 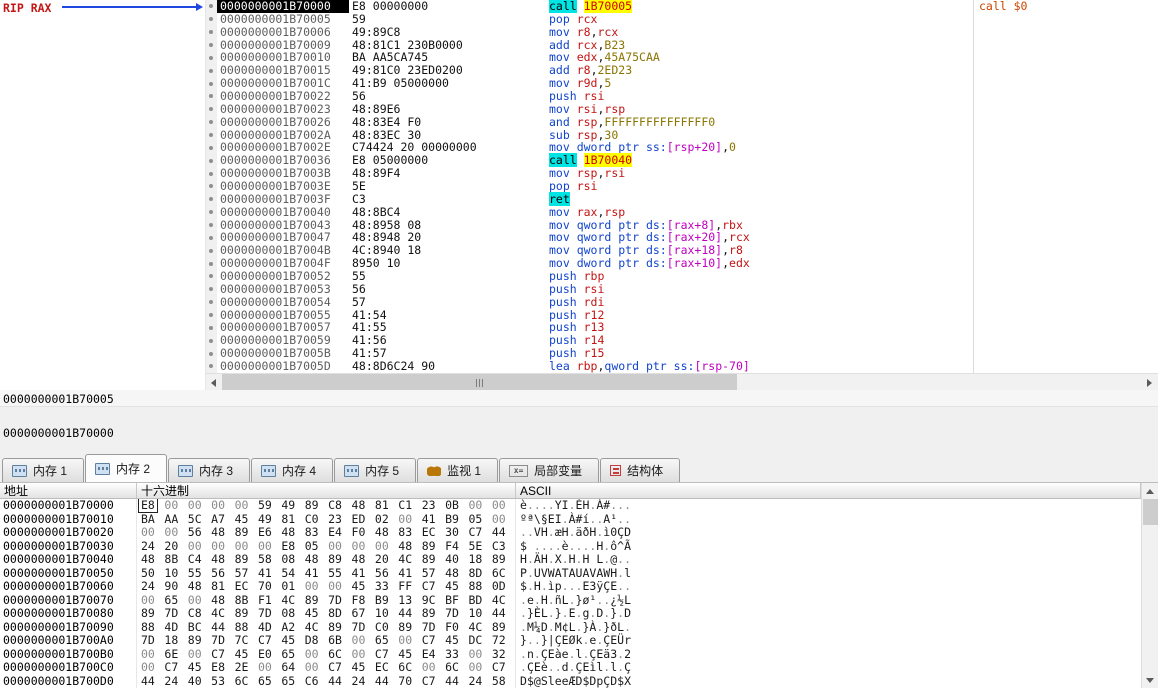 What do you see at coordinates (1149, 585) in the screenshot?
I see `vertical-scrollbar` at bounding box center [1149, 585].